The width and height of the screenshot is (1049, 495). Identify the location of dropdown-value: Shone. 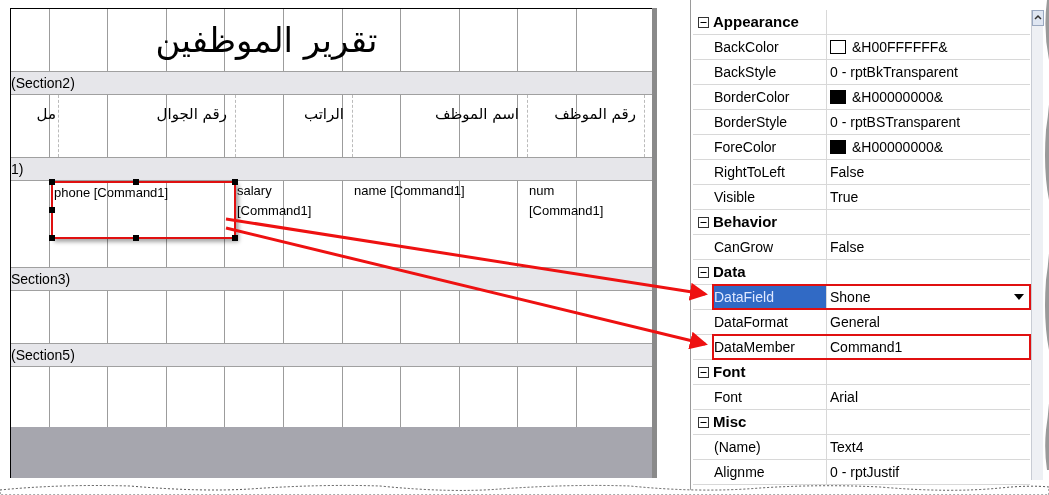
(917, 297).